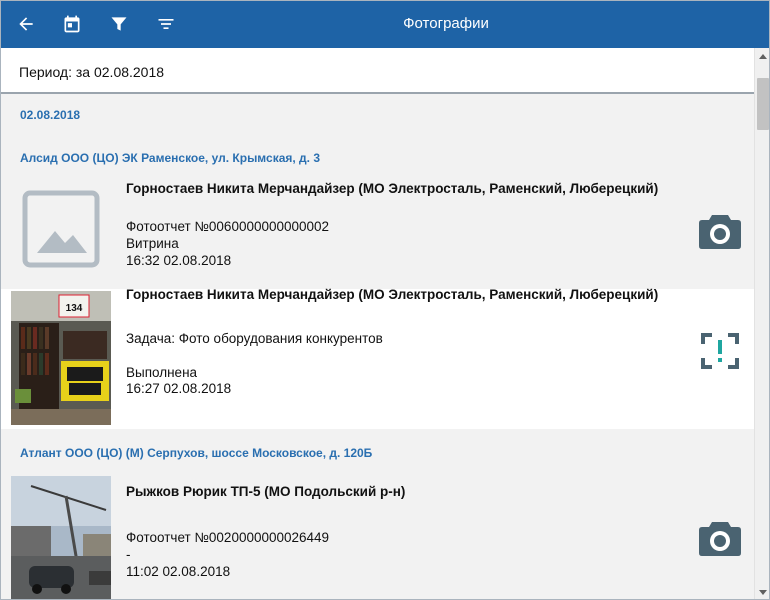 The image size is (770, 600). I want to click on item-doc: Фотоотчет №0060000000000002, so click(228, 226).